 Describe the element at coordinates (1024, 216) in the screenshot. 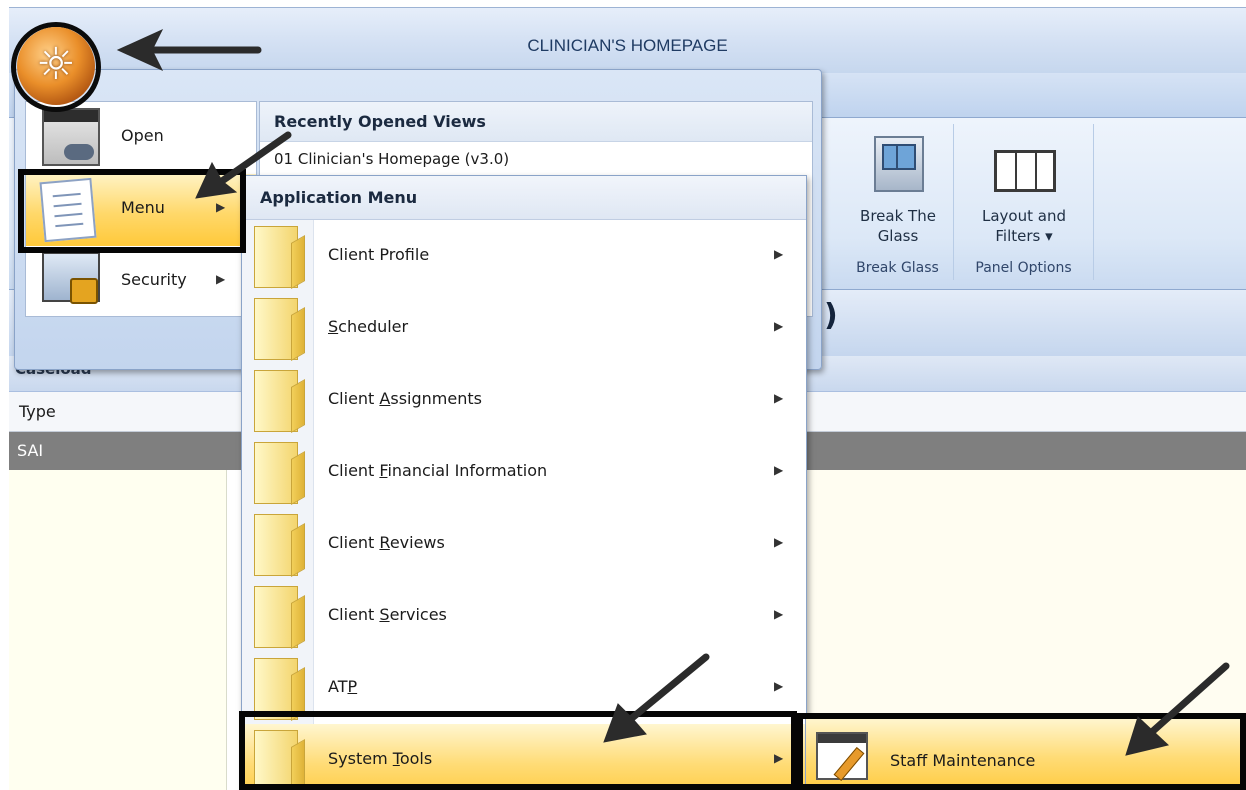

I see `layout-and-filters-label-line1: Layout and` at that location.